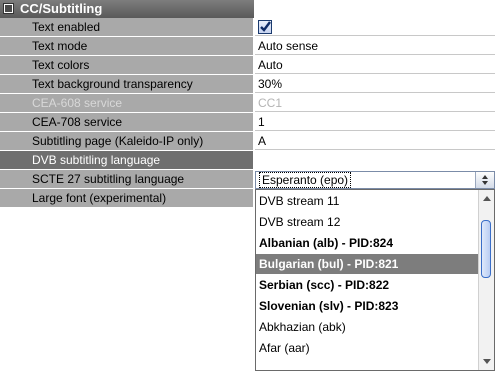  Describe the element at coordinates (270, 103) in the screenshot. I see `row-value: CC1` at that location.